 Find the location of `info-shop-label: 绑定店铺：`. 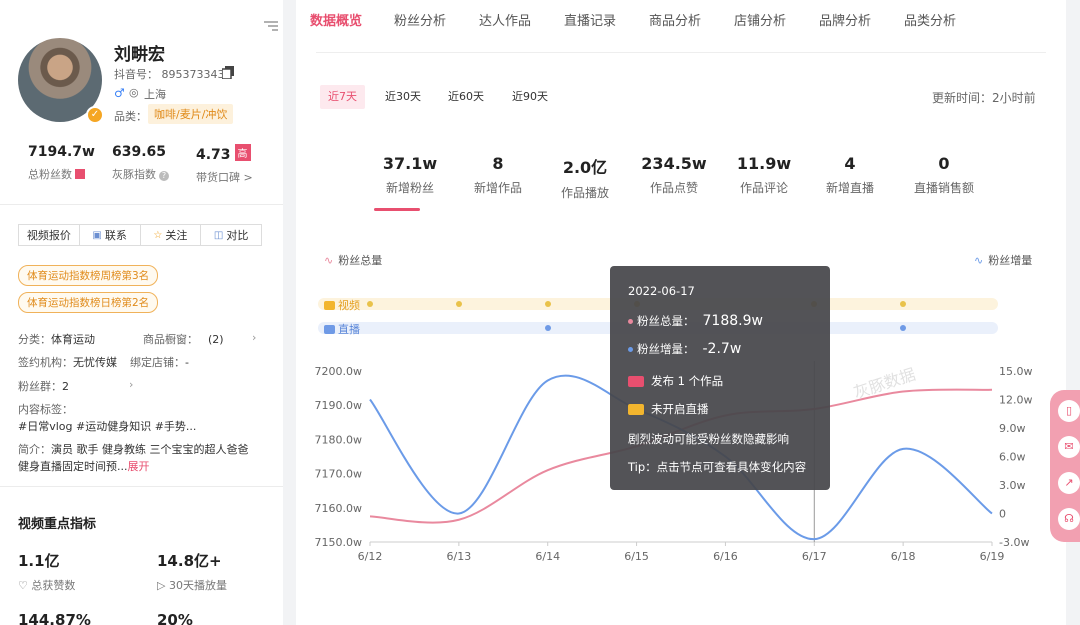

info-shop-label: 绑定店铺： is located at coordinates (157, 362).